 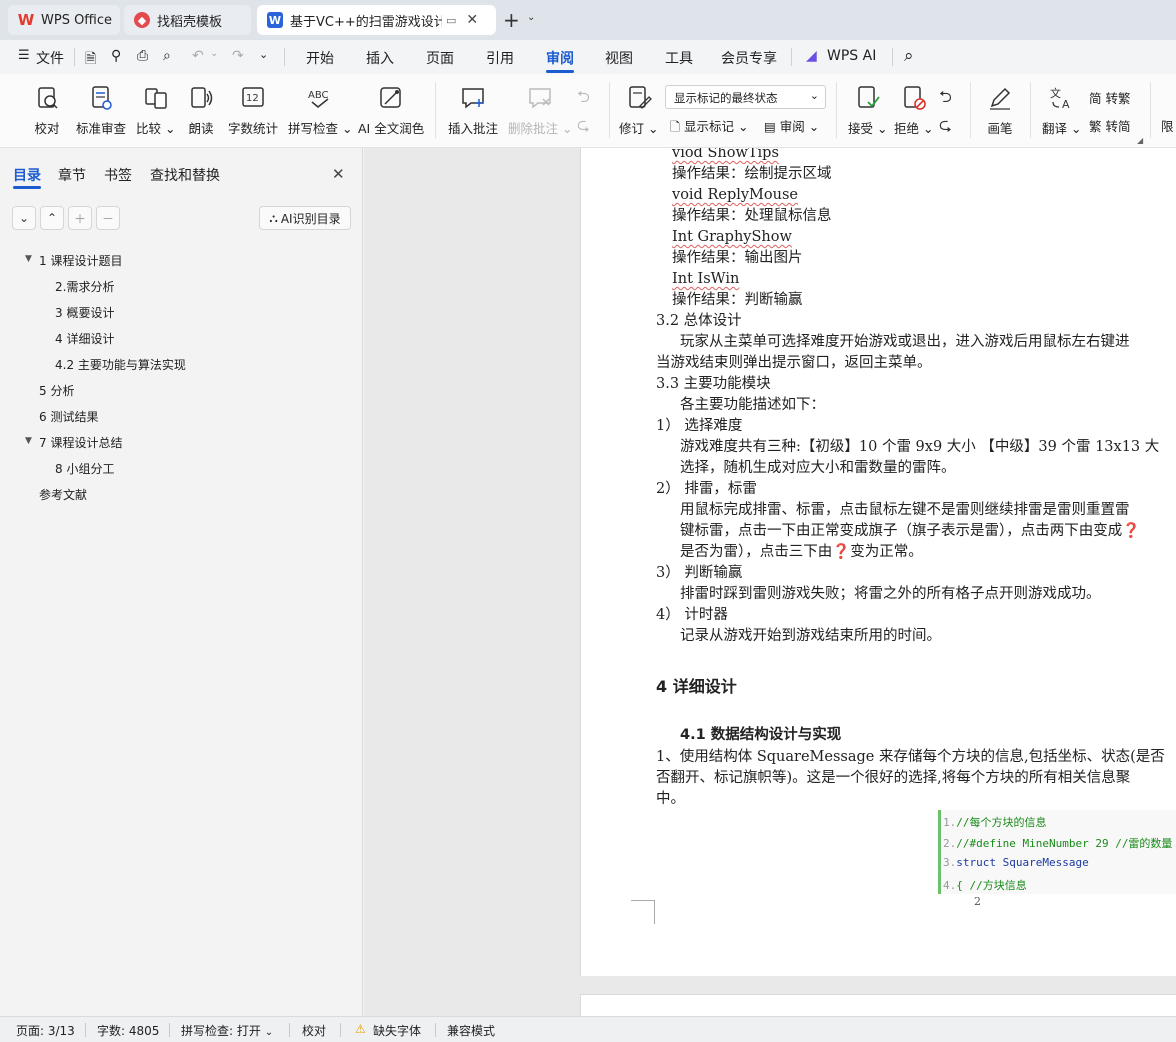 I want to click on menu-view: 视图, so click(x=619, y=58).